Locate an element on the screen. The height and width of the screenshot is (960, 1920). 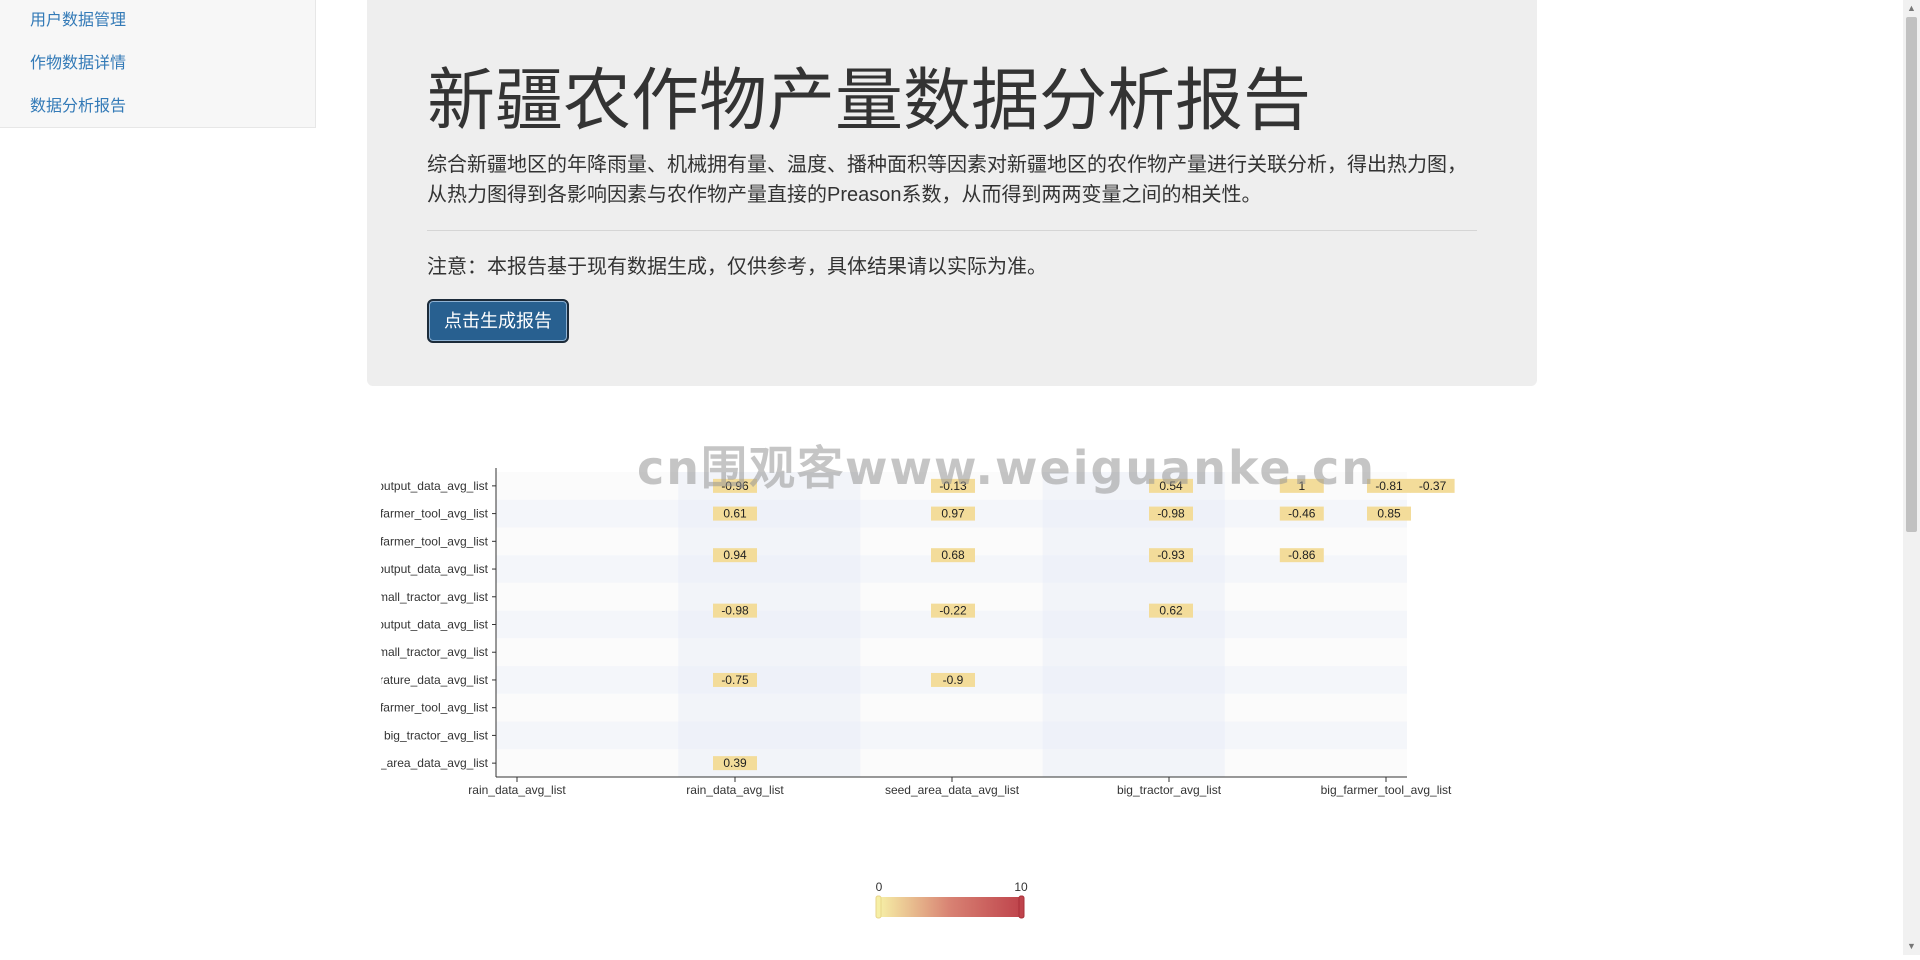
visual-map-min-label: 0 is located at coordinates (879, 887).